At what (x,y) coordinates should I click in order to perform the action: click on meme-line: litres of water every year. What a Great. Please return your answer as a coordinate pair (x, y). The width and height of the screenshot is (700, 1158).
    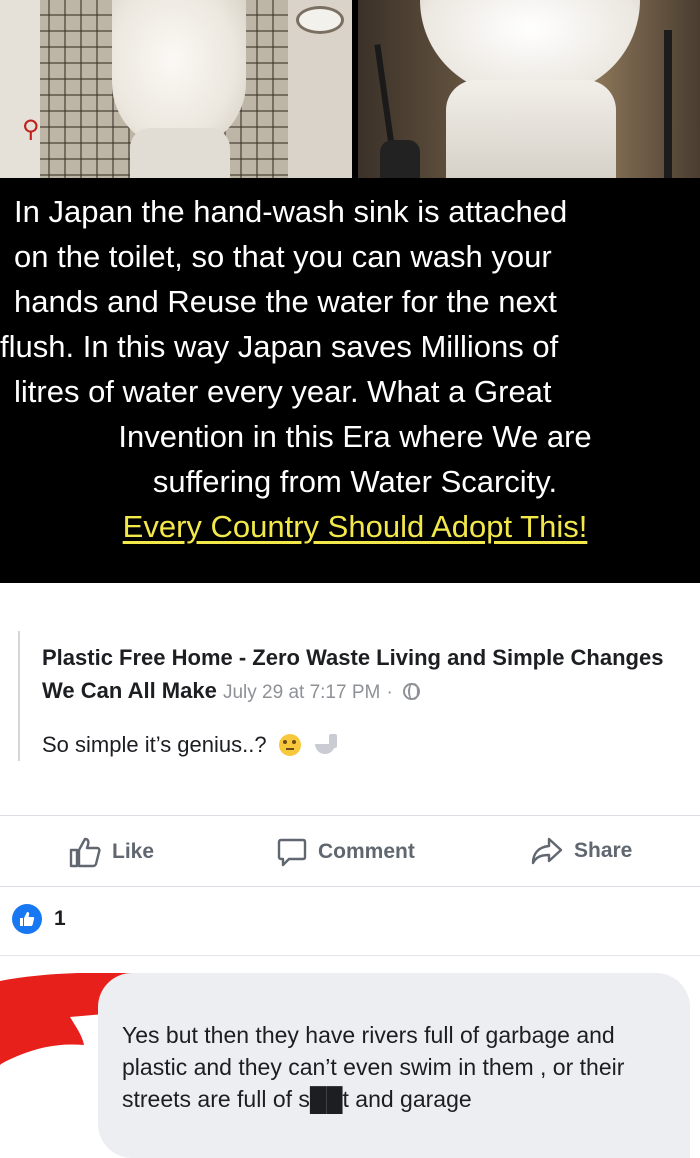
    Looking at the image, I should click on (283, 391).